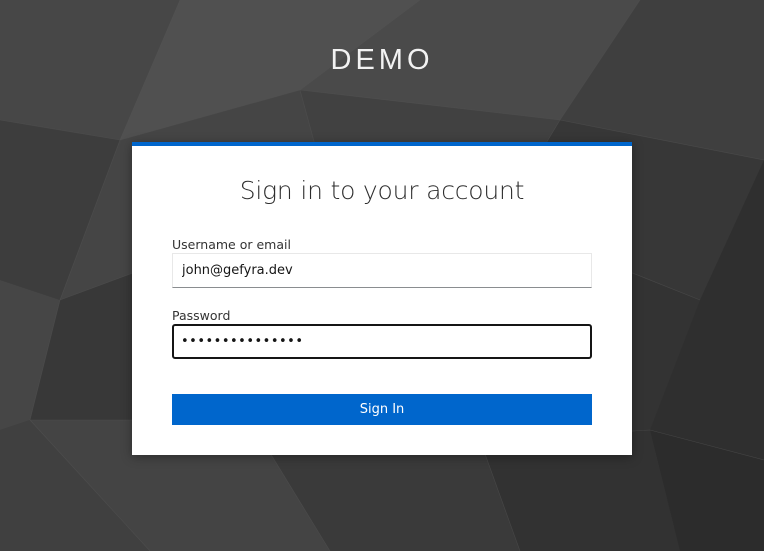  What do you see at coordinates (382, 190) in the screenshot?
I see `login-heading: Sign in to your account` at bounding box center [382, 190].